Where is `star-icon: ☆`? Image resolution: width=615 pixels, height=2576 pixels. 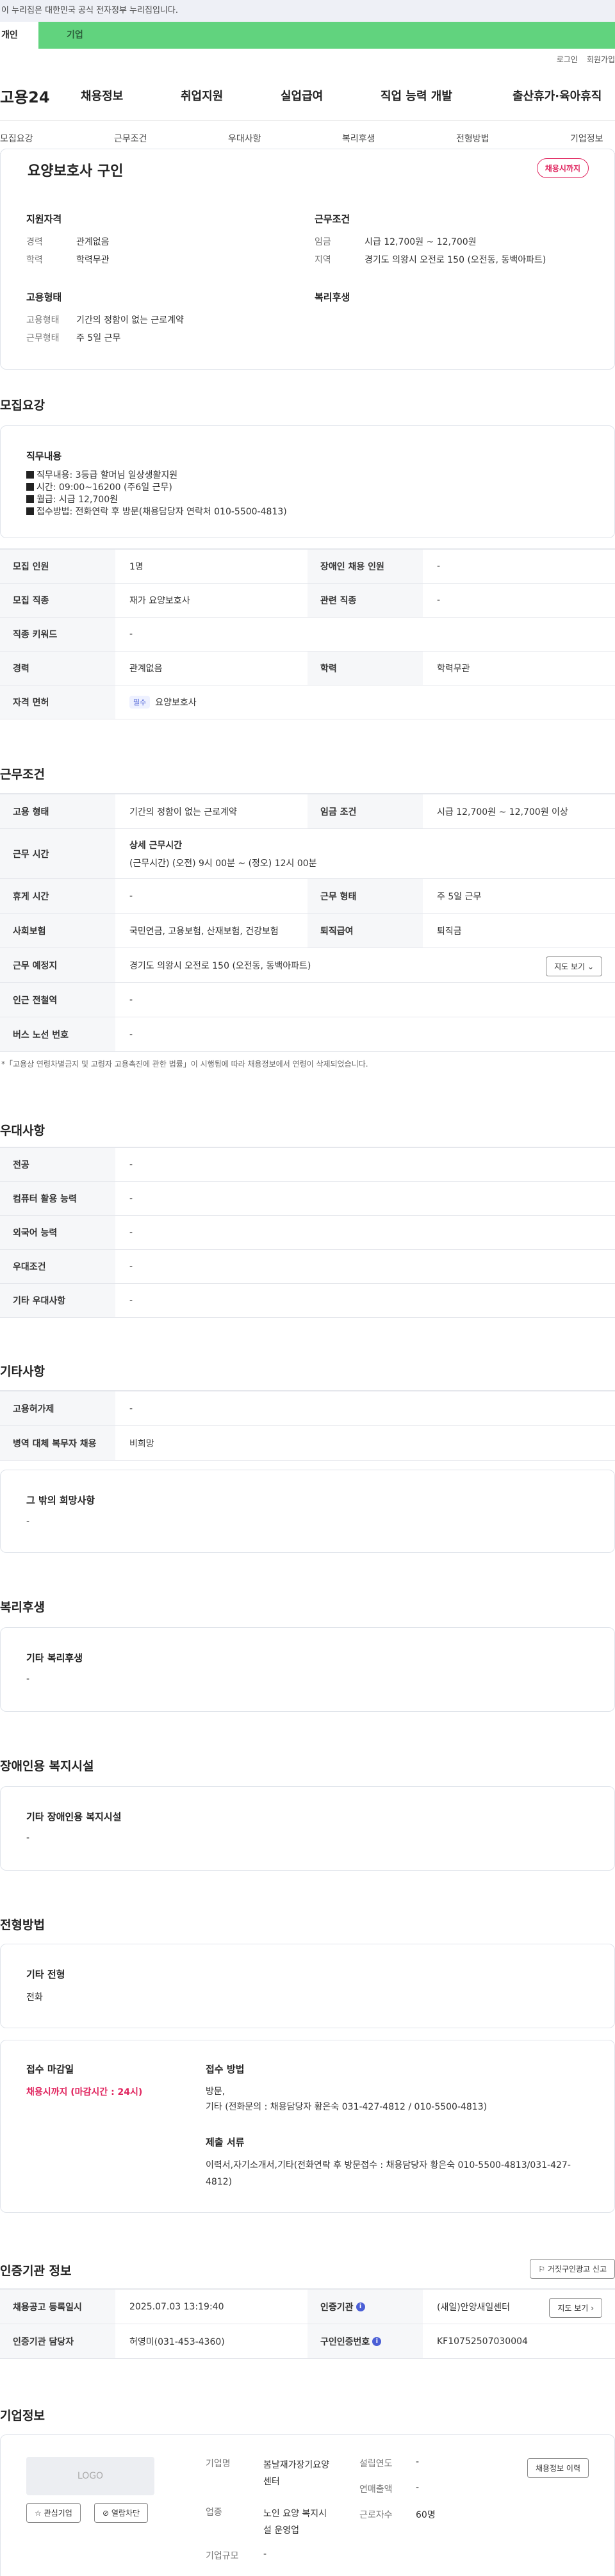 star-icon: ☆ is located at coordinates (38, 2513).